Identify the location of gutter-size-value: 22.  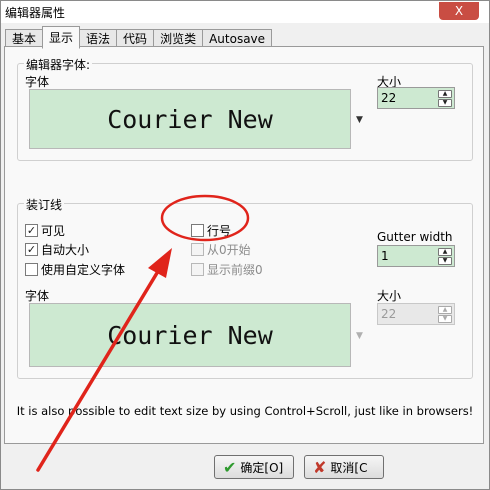
(389, 314).